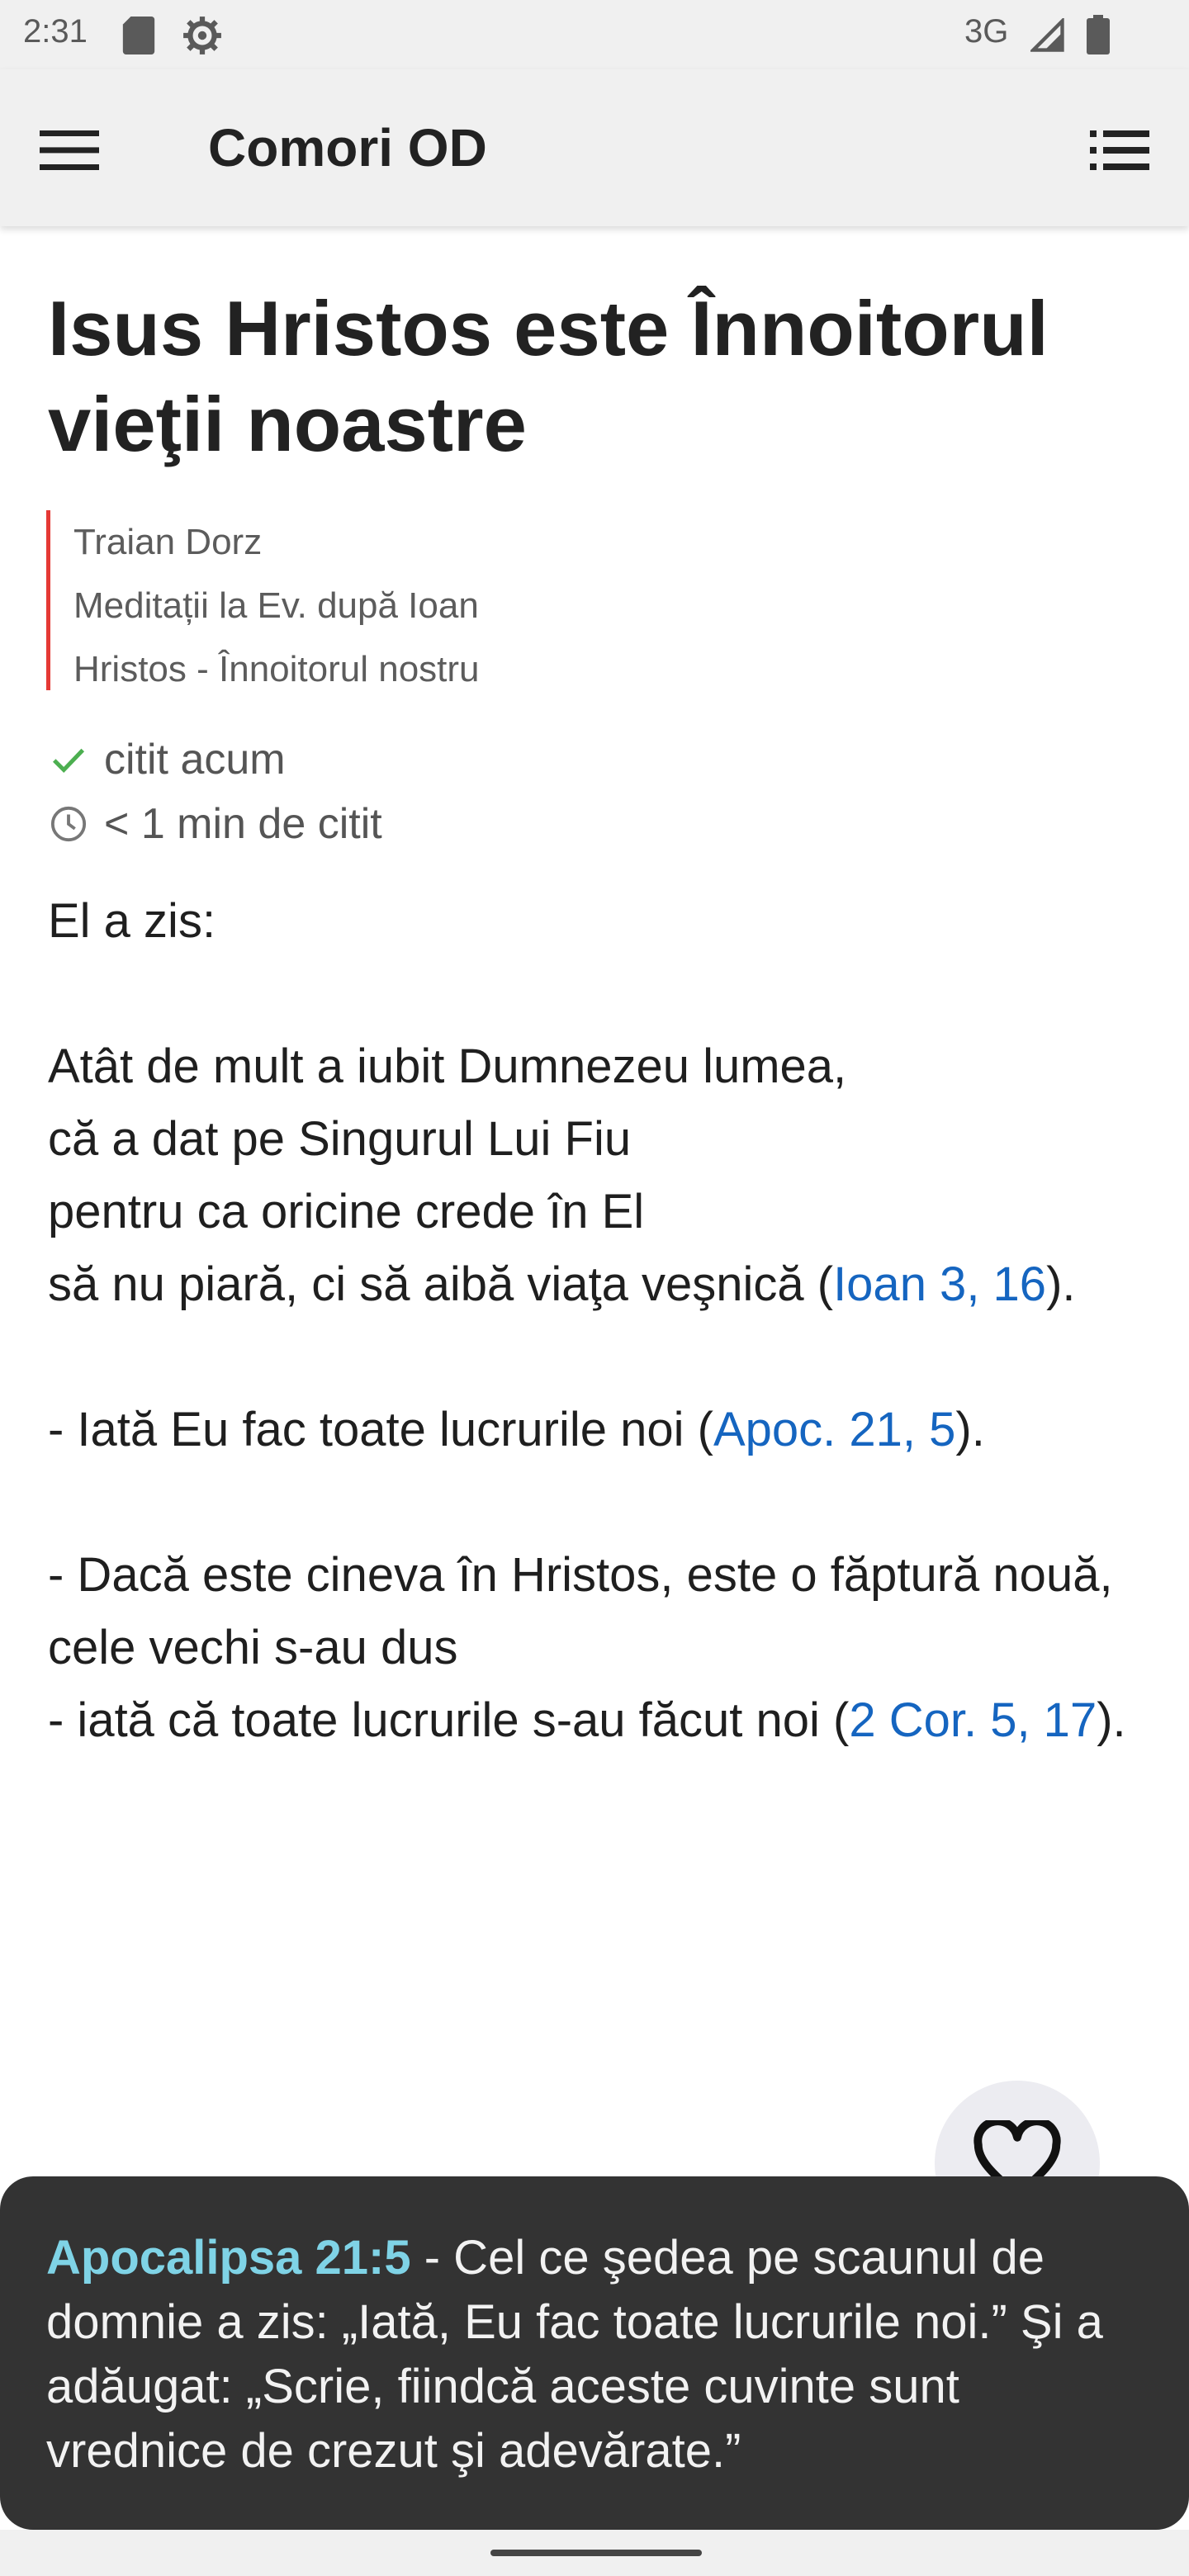 This screenshot has width=1189, height=2576. What do you see at coordinates (243, 824) in the screenshot?
I see `reading-time-label: < 1 min de citit` at bounding box center [243, 824].